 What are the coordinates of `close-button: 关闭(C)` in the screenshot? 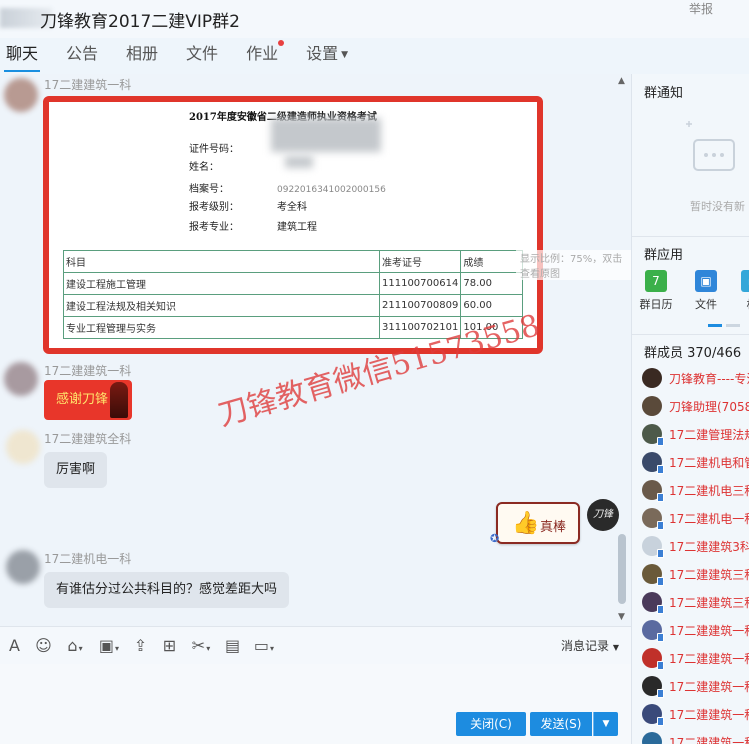 It's located at (491, 724).